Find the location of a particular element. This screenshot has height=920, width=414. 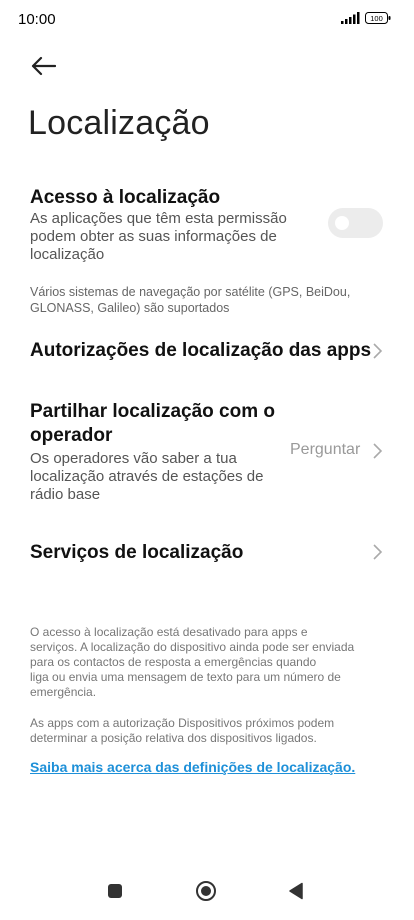

status-time: 10:00 is located at coordinates (37, 19).